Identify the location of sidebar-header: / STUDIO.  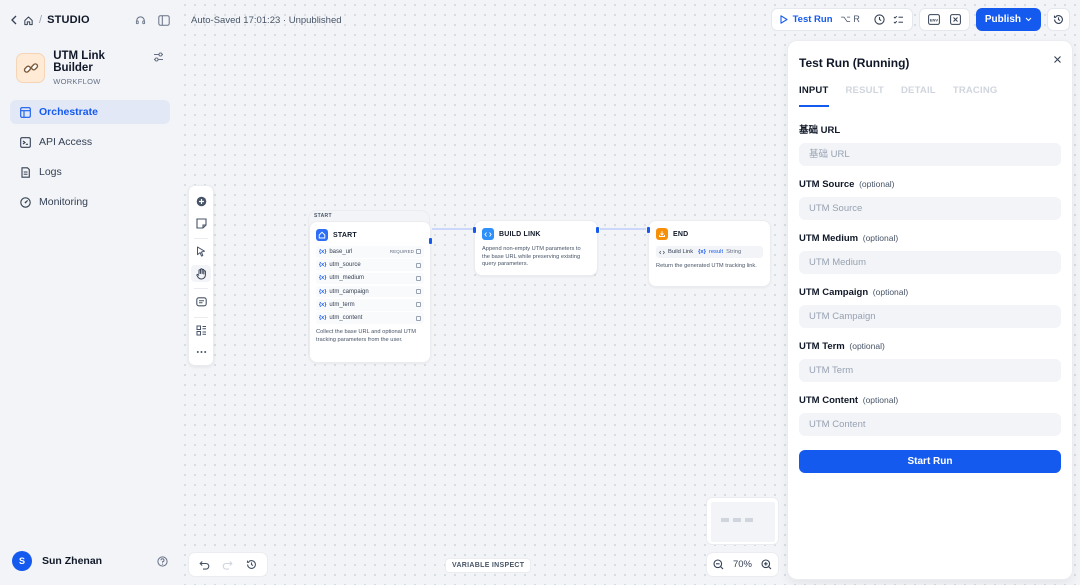
(90, 20).